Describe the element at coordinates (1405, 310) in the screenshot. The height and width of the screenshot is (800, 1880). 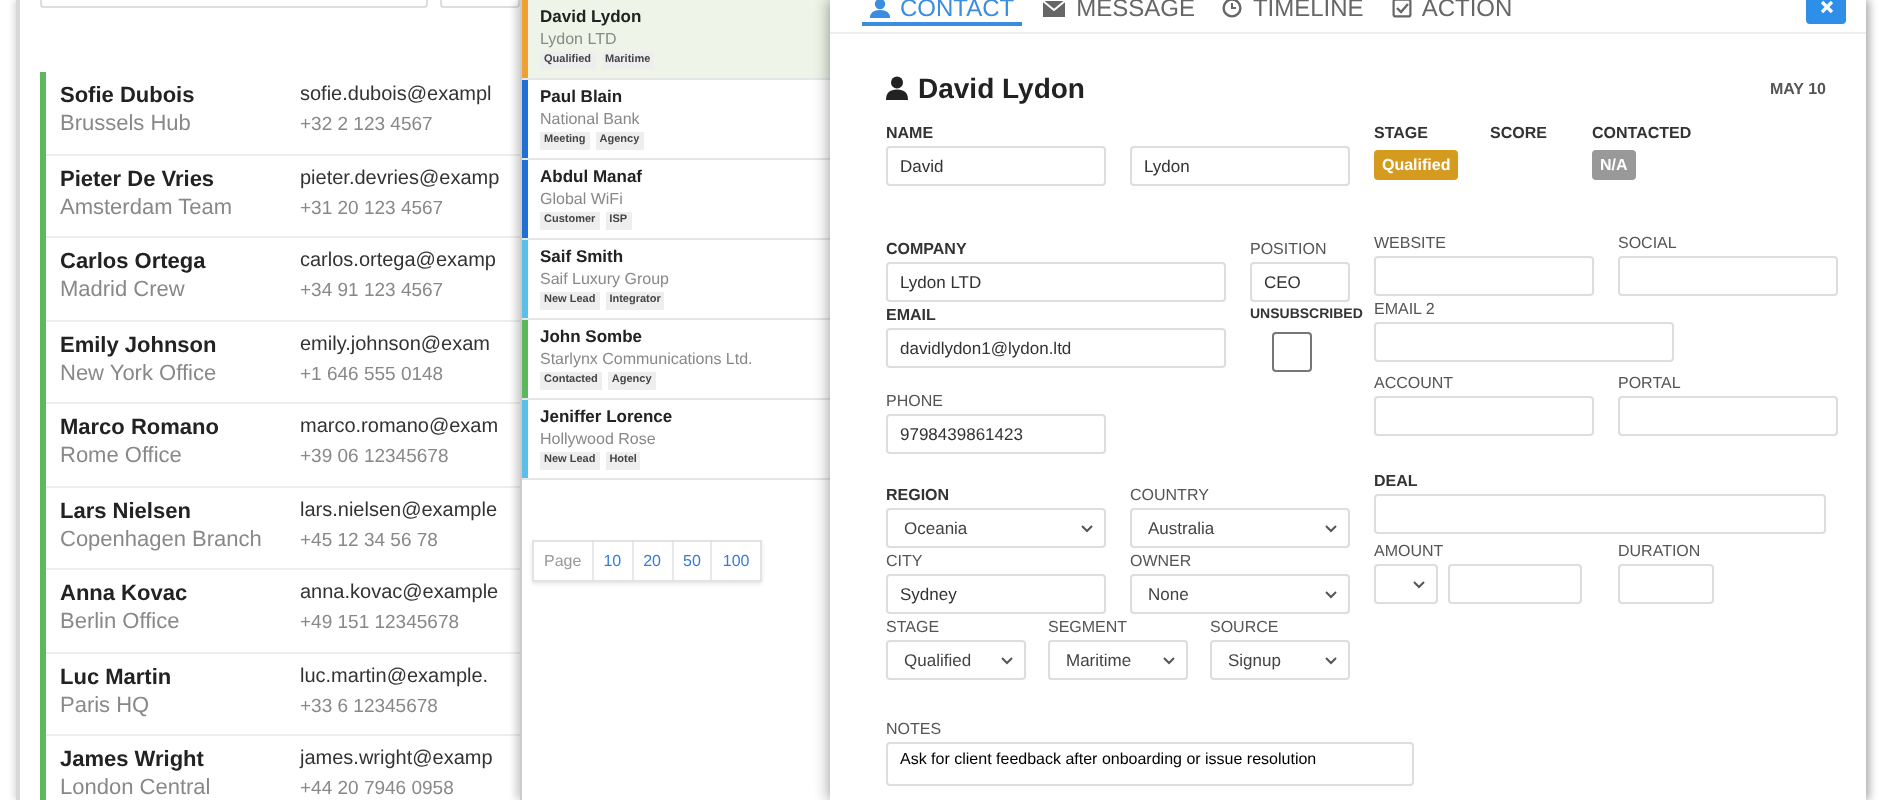
I see `field-label: EMAIL 2` at that location.